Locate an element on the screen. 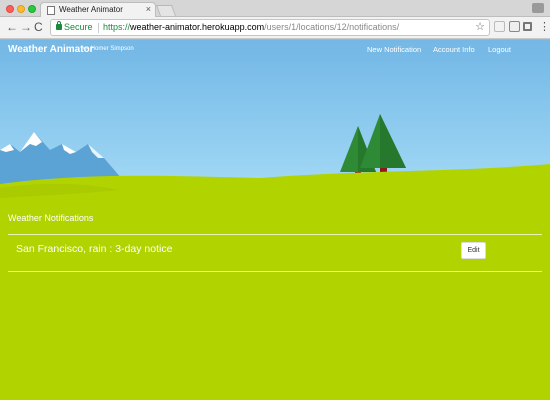  edit-notification-button: Edit is located at coordinates (473, 250).